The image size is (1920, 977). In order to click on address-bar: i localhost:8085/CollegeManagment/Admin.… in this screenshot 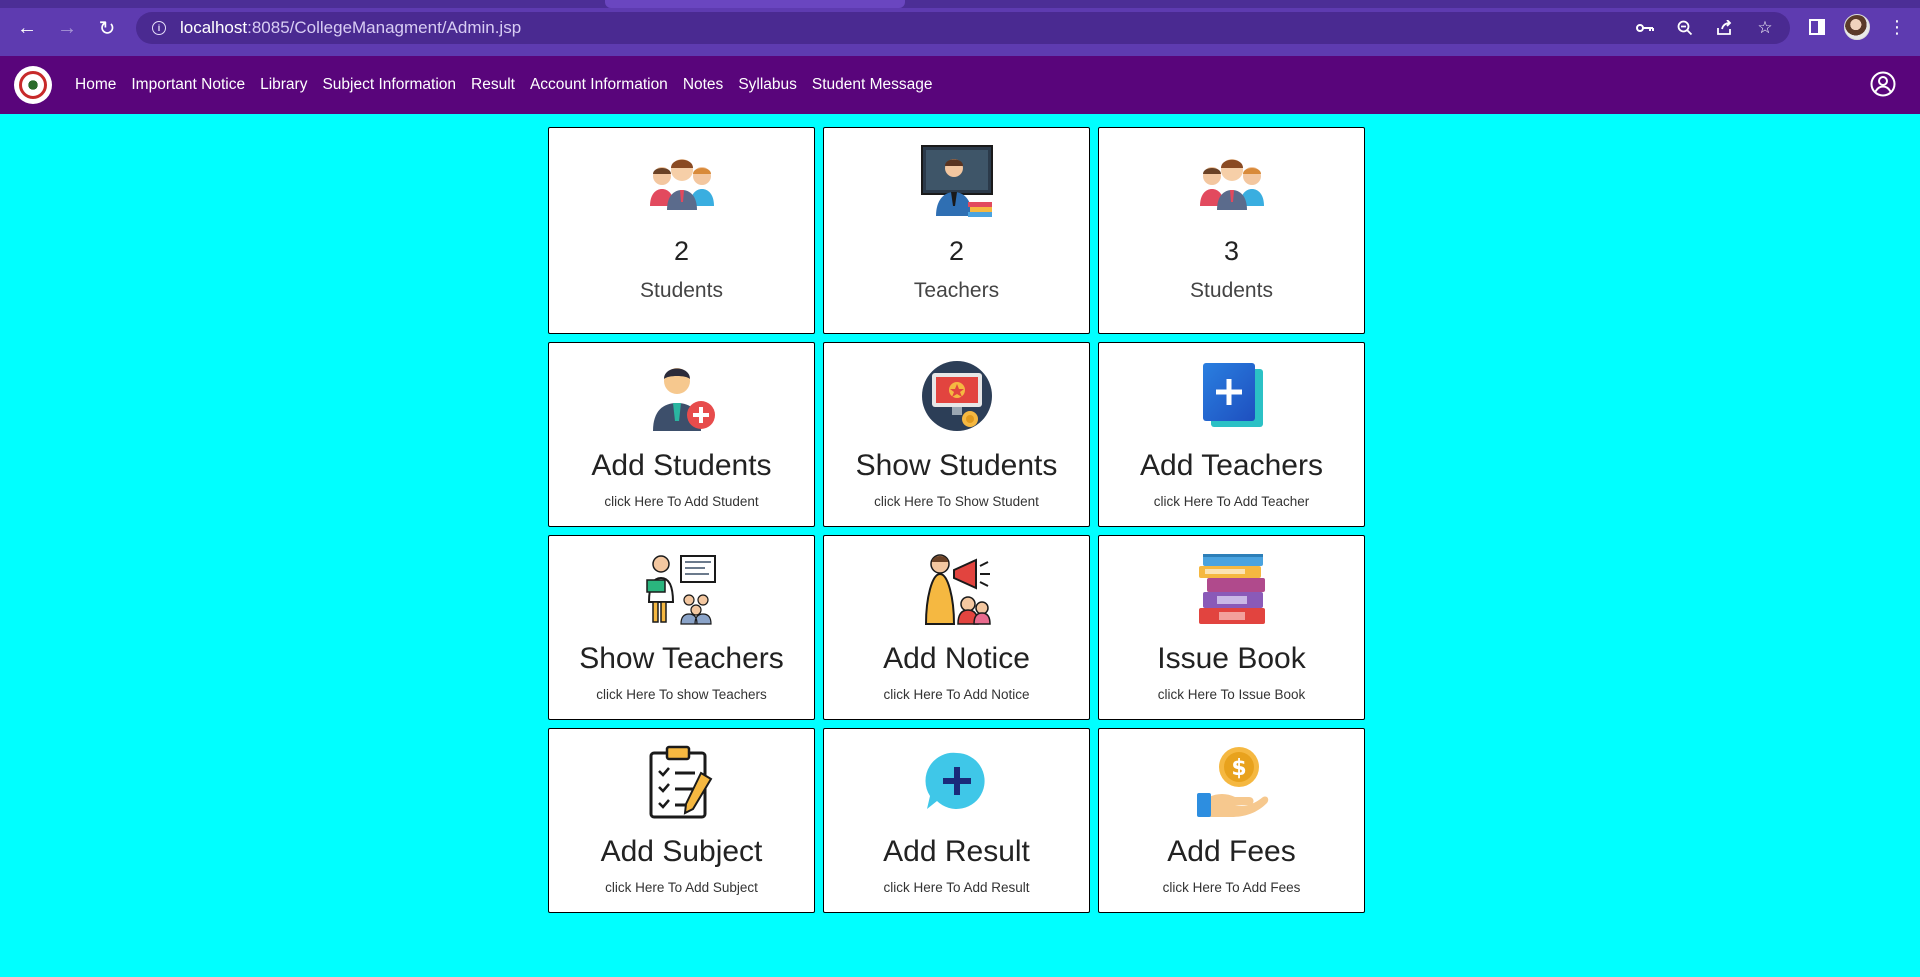, I will do `click(963, 28)`.